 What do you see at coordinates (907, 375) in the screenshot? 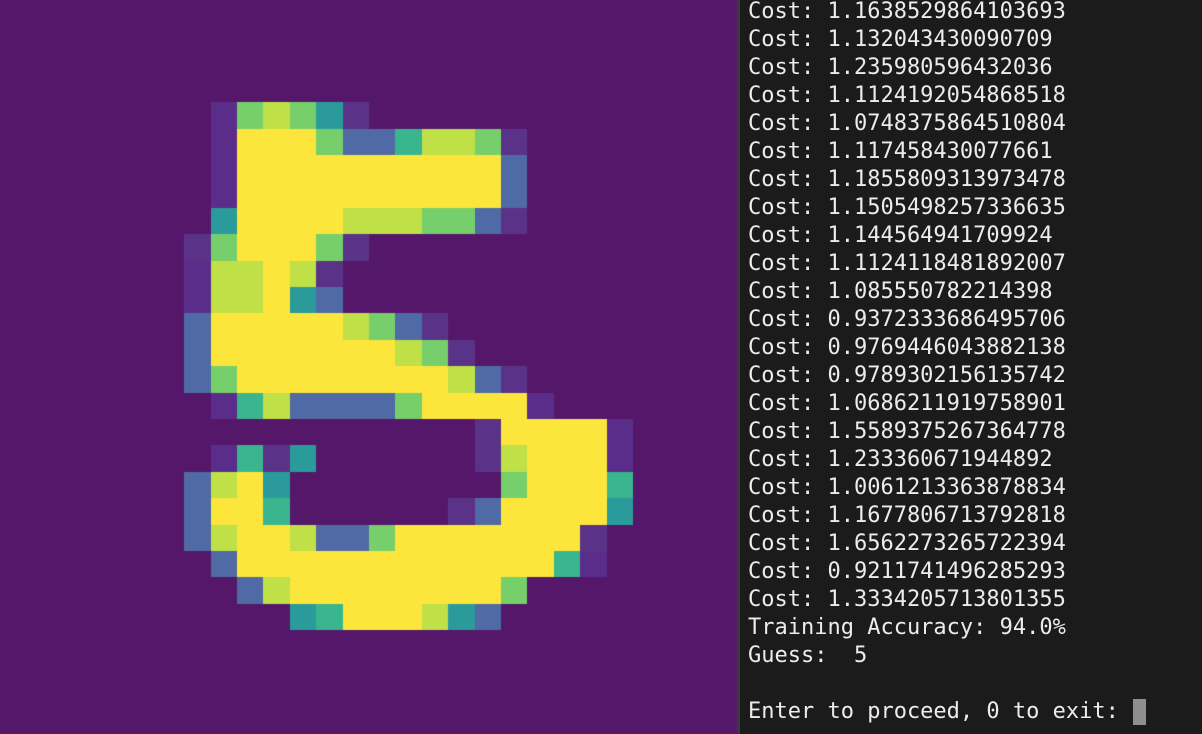
I see `terminal-line: Cost: 0.9789302156135742` at bounding box center [907, 375].